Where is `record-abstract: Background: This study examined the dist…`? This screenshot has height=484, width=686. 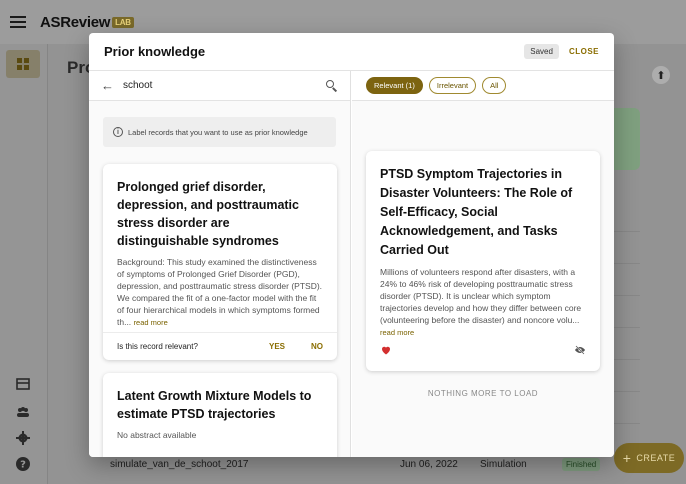 record-abstract: Background: This study examined the dist… is located at coordinates (220, 292).